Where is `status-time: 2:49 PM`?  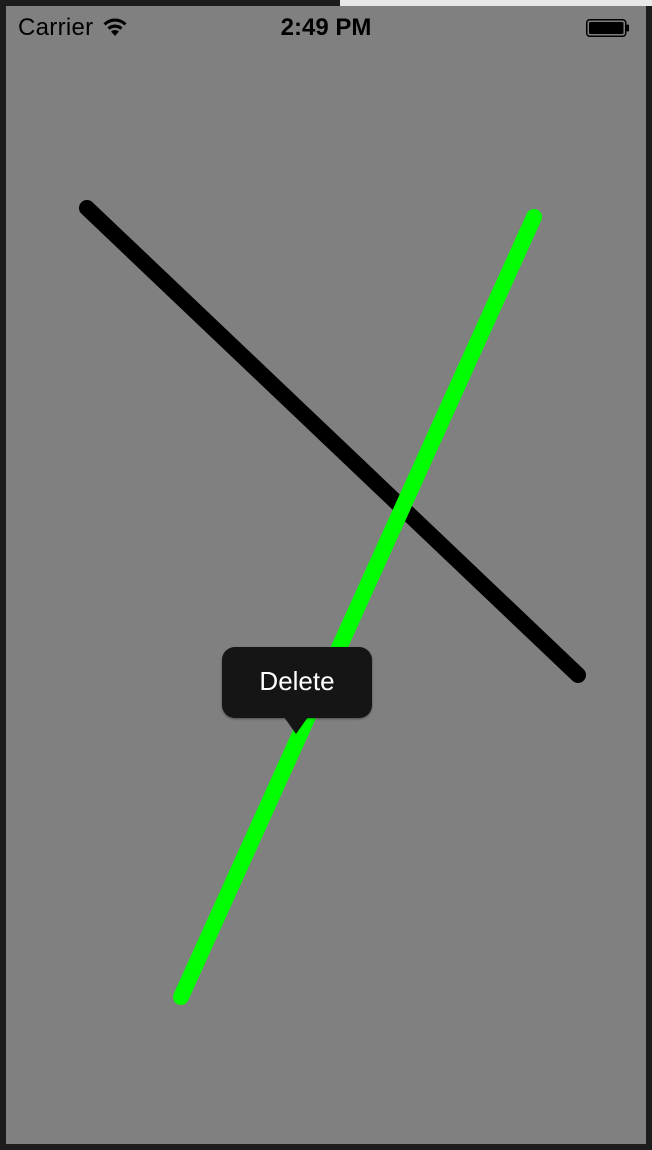
status-time: 2:49 PM is located at coordinates (326, 27).